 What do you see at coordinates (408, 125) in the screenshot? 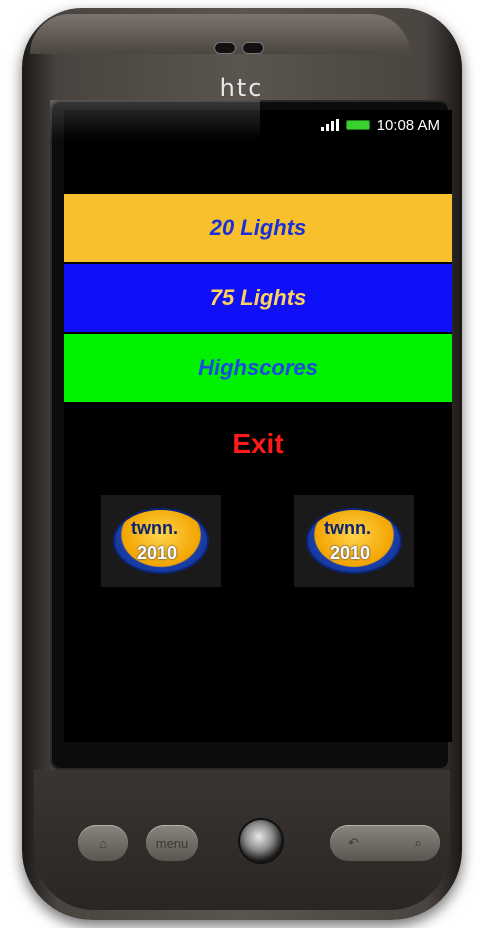
I see `status-time: 10:08 AM` at bounding box center [408, 125].